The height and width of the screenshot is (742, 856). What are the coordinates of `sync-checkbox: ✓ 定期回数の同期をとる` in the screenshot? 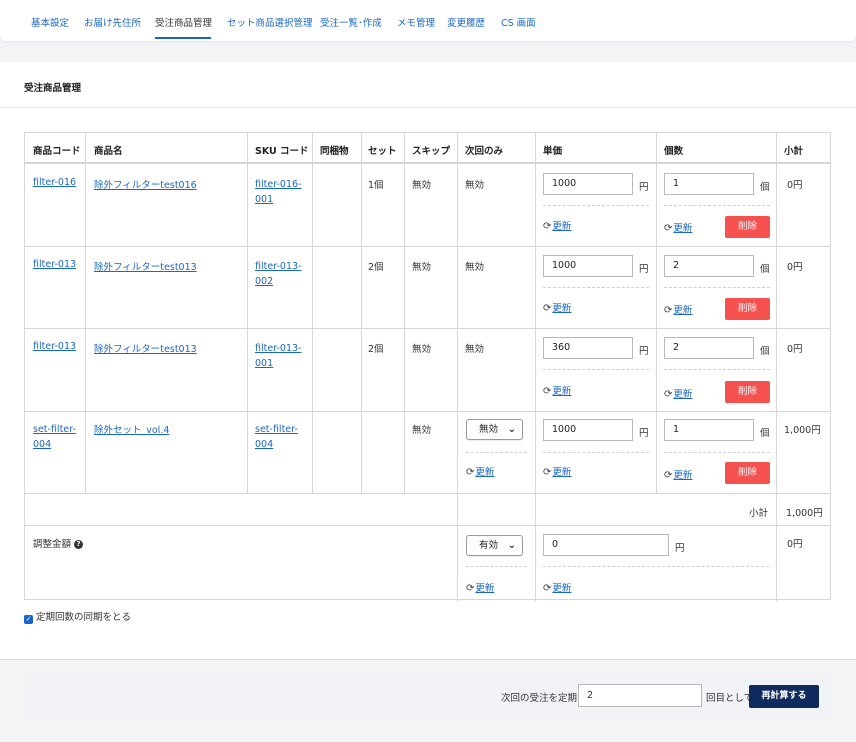 It's located at (77, 616).